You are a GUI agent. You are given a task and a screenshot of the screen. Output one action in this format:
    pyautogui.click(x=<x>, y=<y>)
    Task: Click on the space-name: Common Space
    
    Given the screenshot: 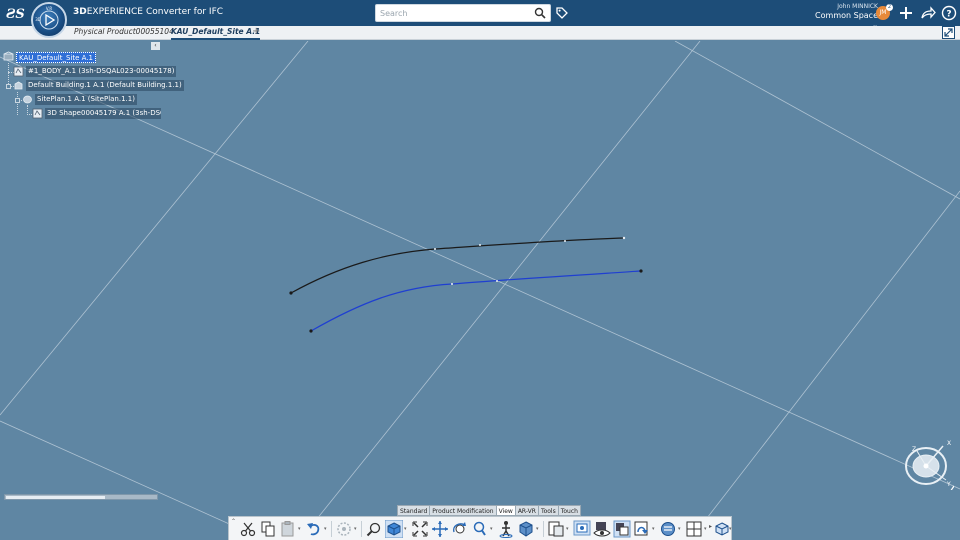 What is the action you would take?
    pyautogui.click(x=846, y=15)
    